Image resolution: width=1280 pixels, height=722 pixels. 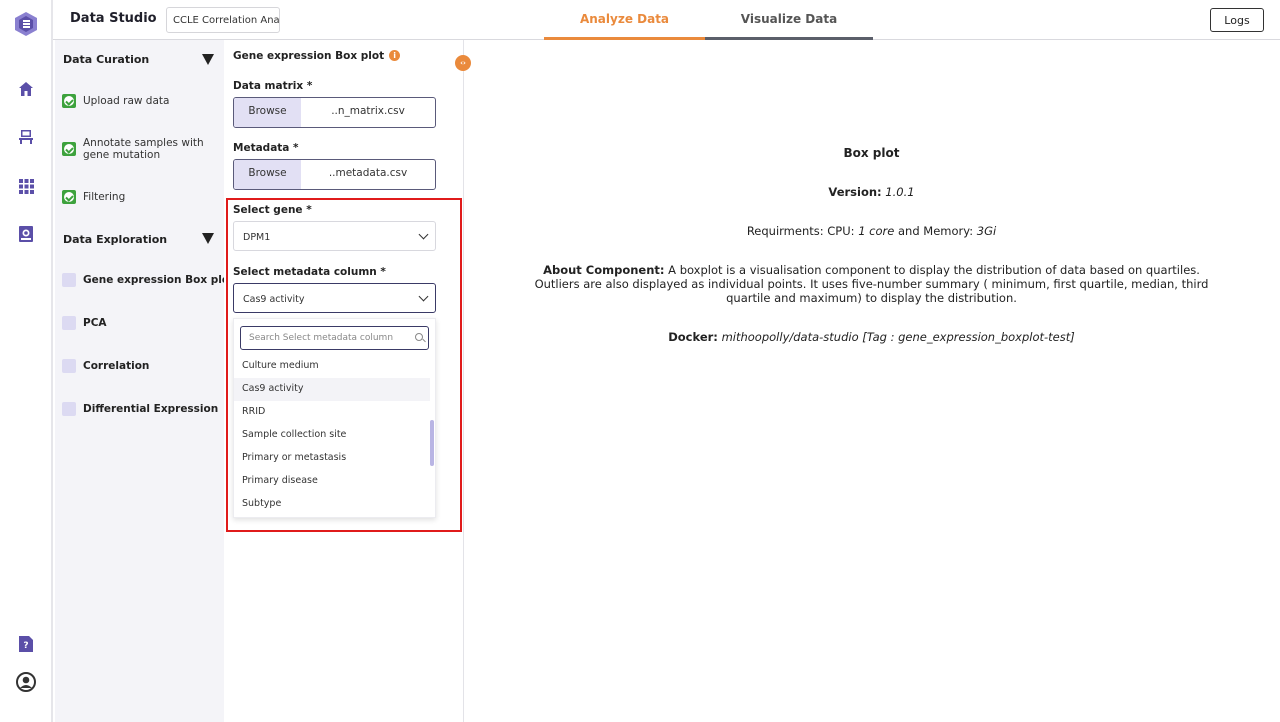 What do you see at coordinates (26, 682) in the screenshot?
I see `user-icon` at bounding box center [26, 682].